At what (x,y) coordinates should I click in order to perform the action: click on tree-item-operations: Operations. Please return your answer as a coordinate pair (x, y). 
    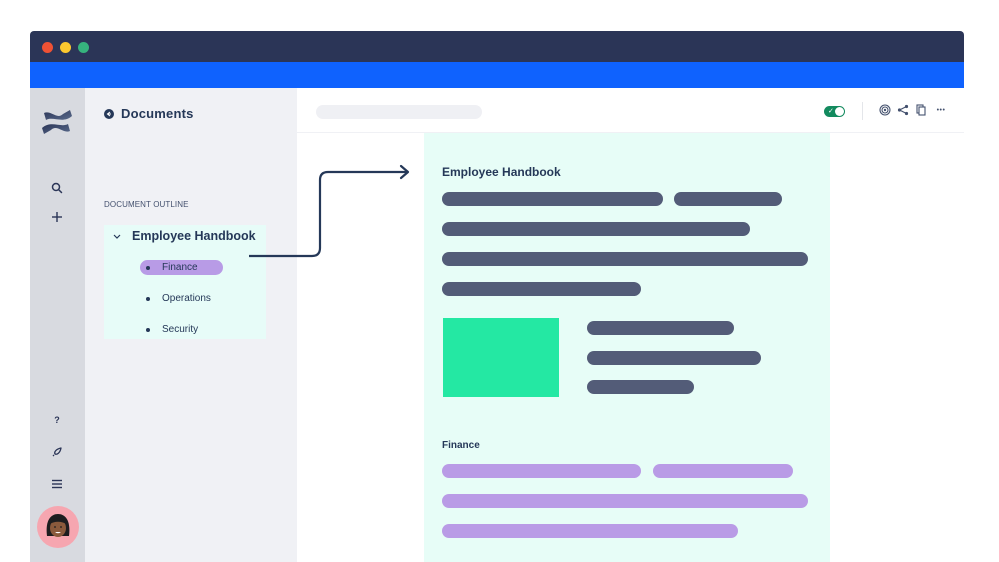
    Looking at the image, I should click on (175, 298).